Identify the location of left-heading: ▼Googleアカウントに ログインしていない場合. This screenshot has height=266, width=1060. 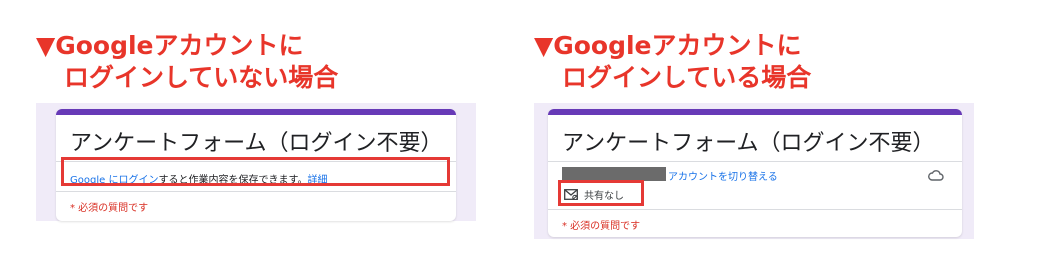
(187, 62).